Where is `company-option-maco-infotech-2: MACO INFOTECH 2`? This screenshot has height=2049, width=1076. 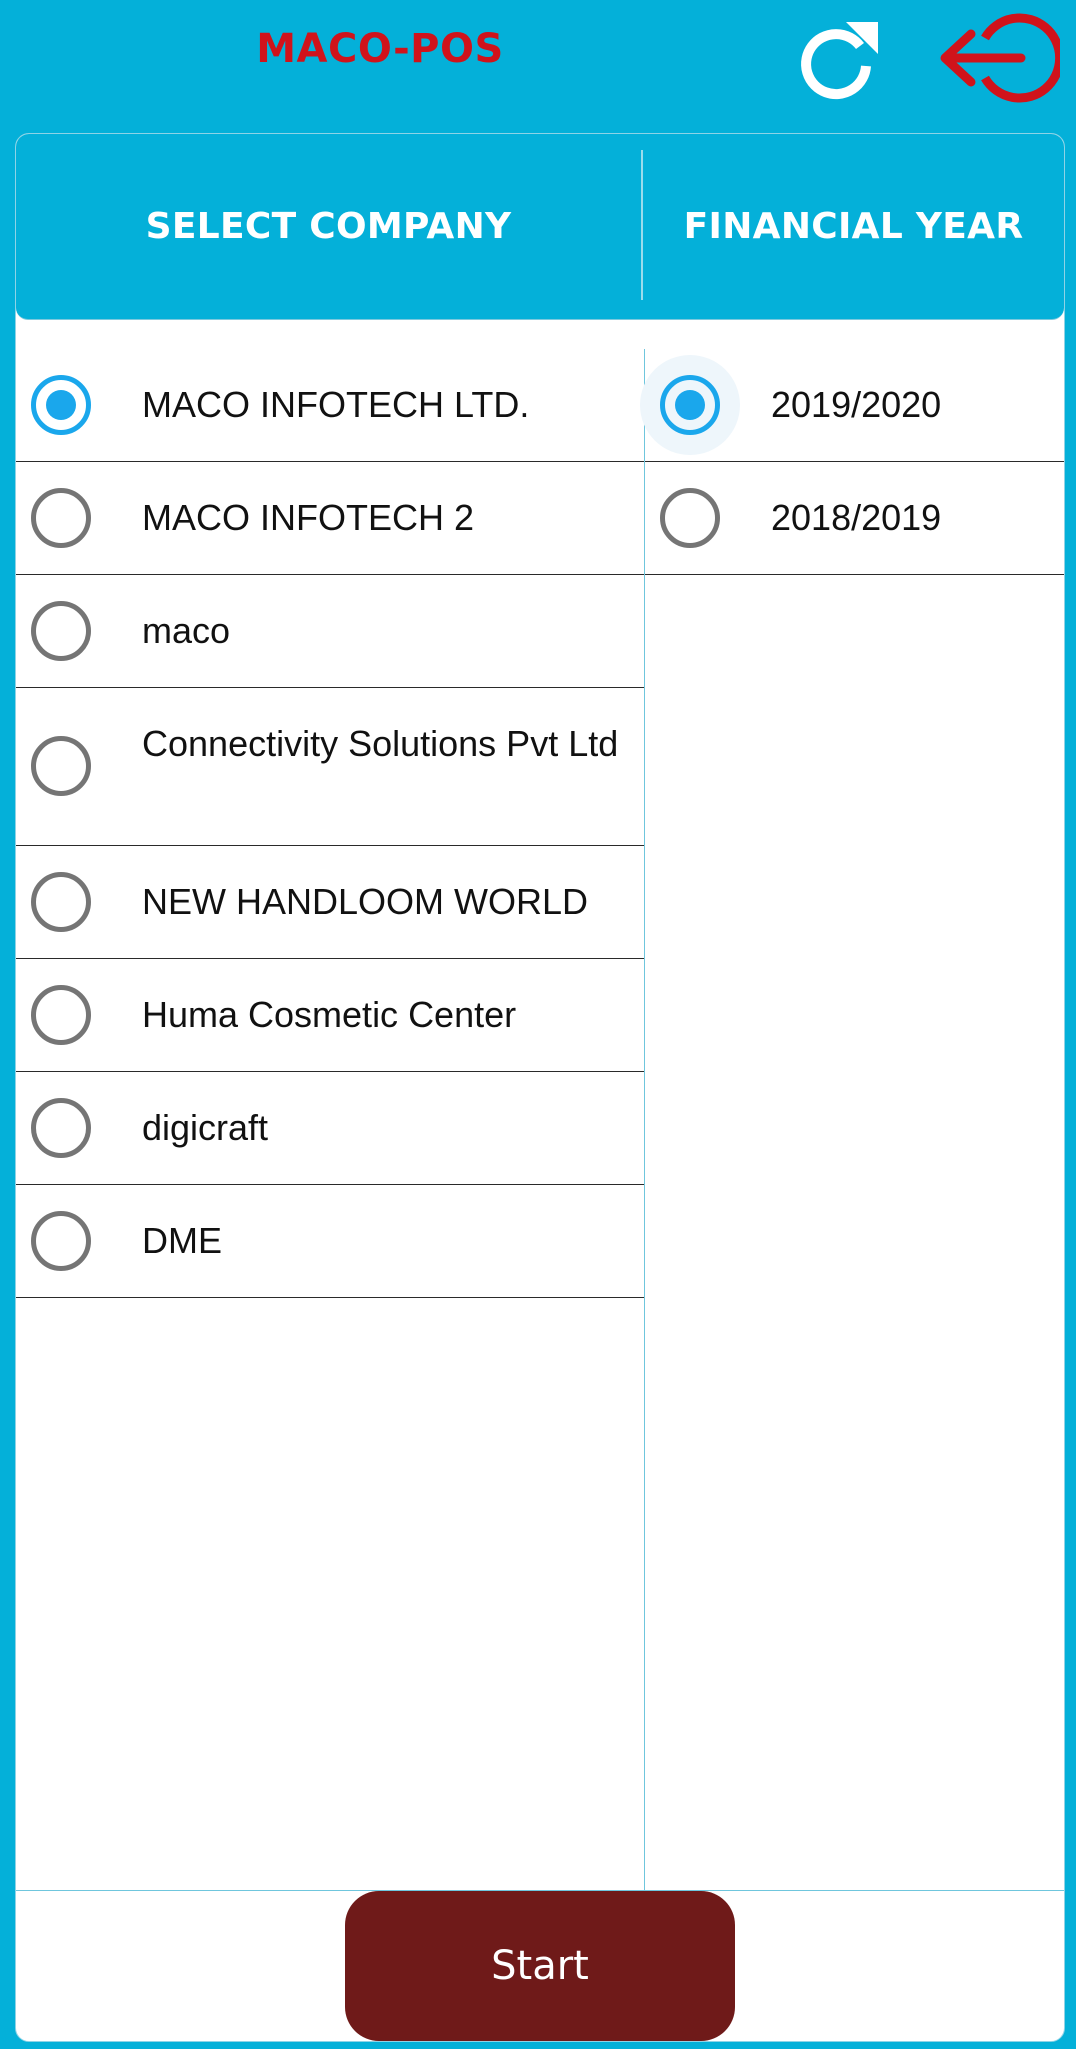
company-option-maco-infotech-2: MACO INFOTECH 2 is located at coordinates (330, 518).